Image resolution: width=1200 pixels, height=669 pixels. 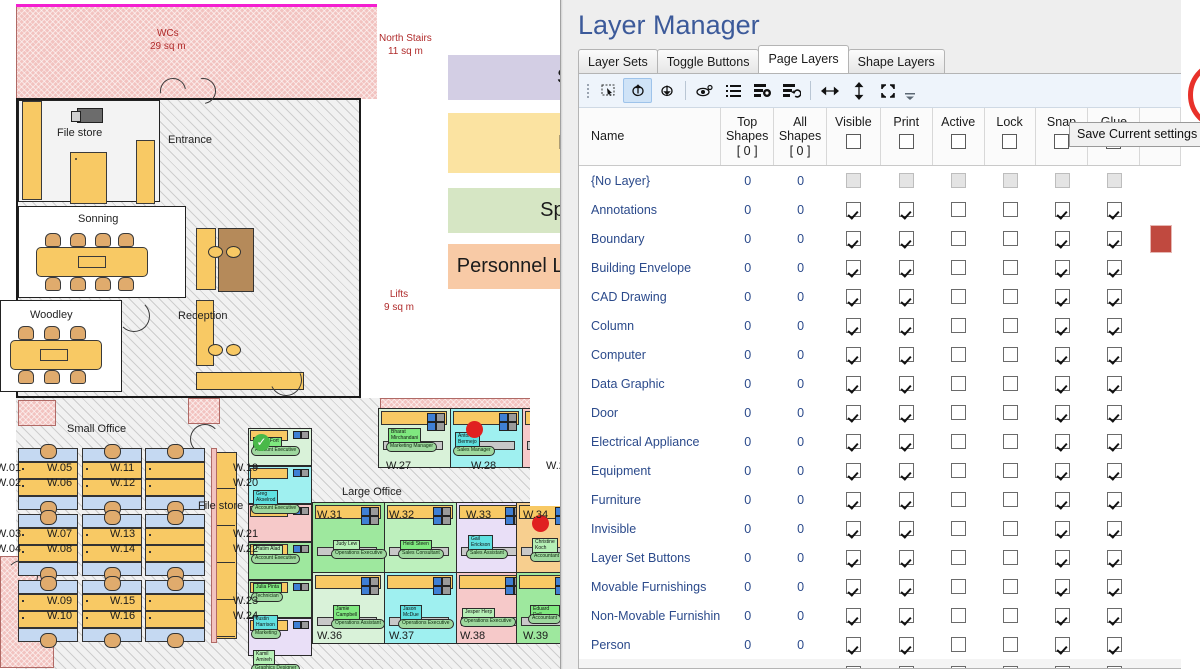 I want to click on person-role-tag: Graphics Designer, so click(x=276, y=666).